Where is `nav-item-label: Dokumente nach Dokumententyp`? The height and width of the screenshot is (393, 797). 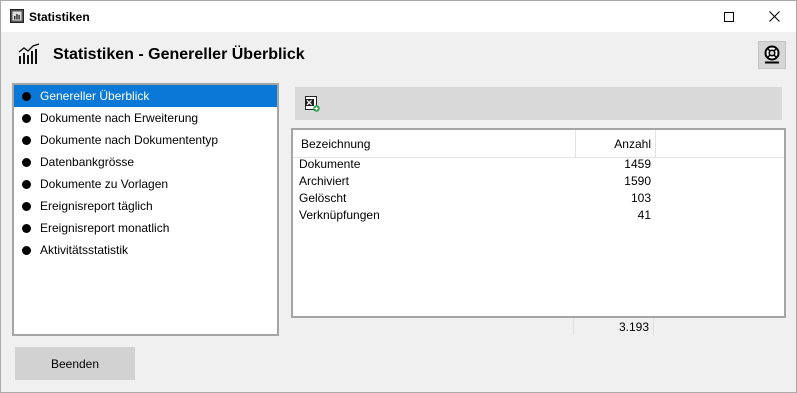 nav-item-label: Dokumente nach Dokumententyp is located at coordinates (129, 140).